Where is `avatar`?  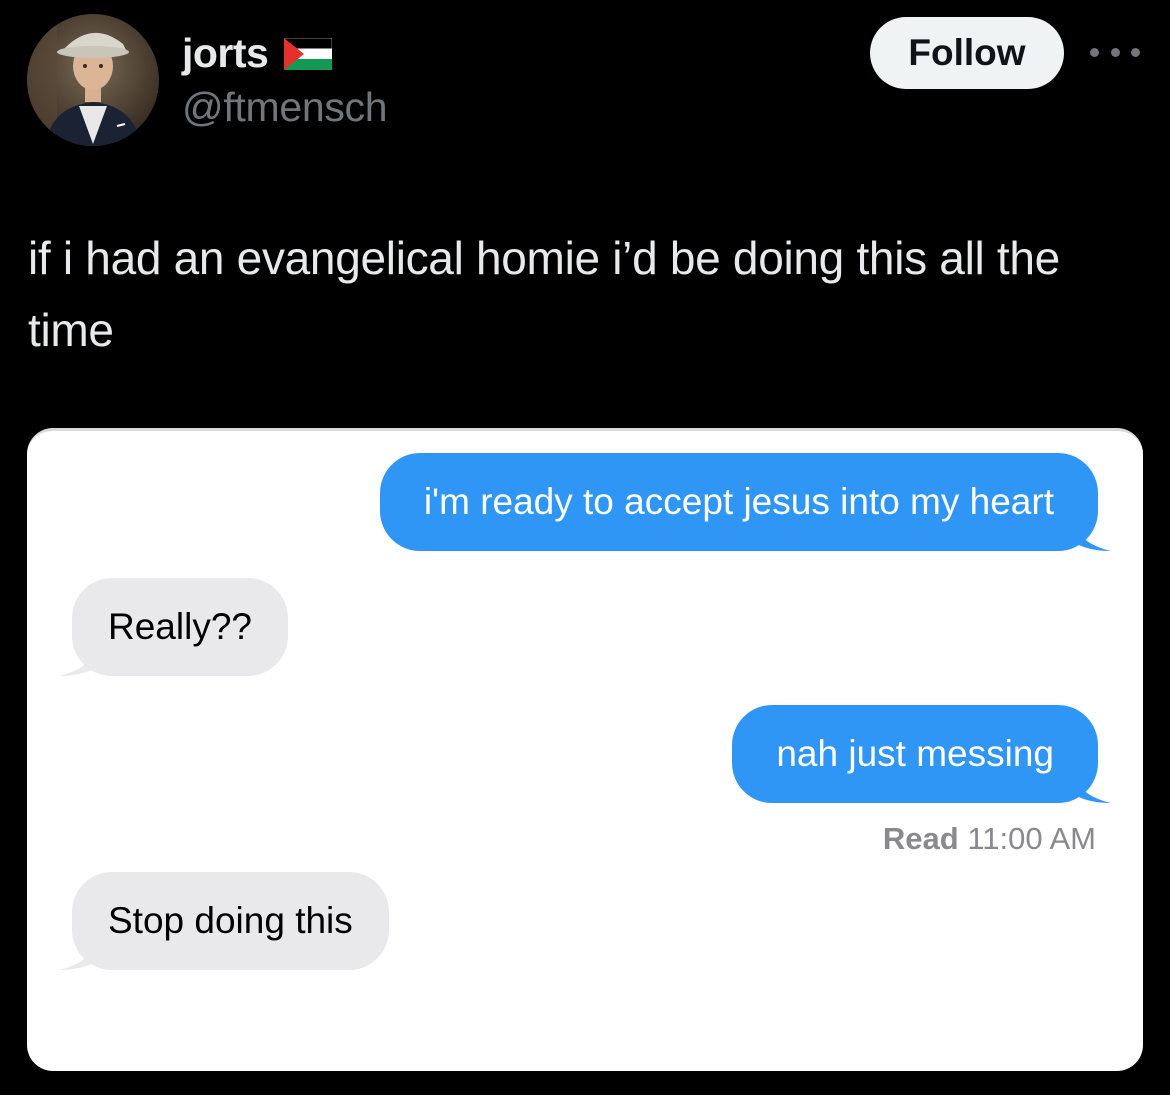
avatar is located at coordinates (93, 80).